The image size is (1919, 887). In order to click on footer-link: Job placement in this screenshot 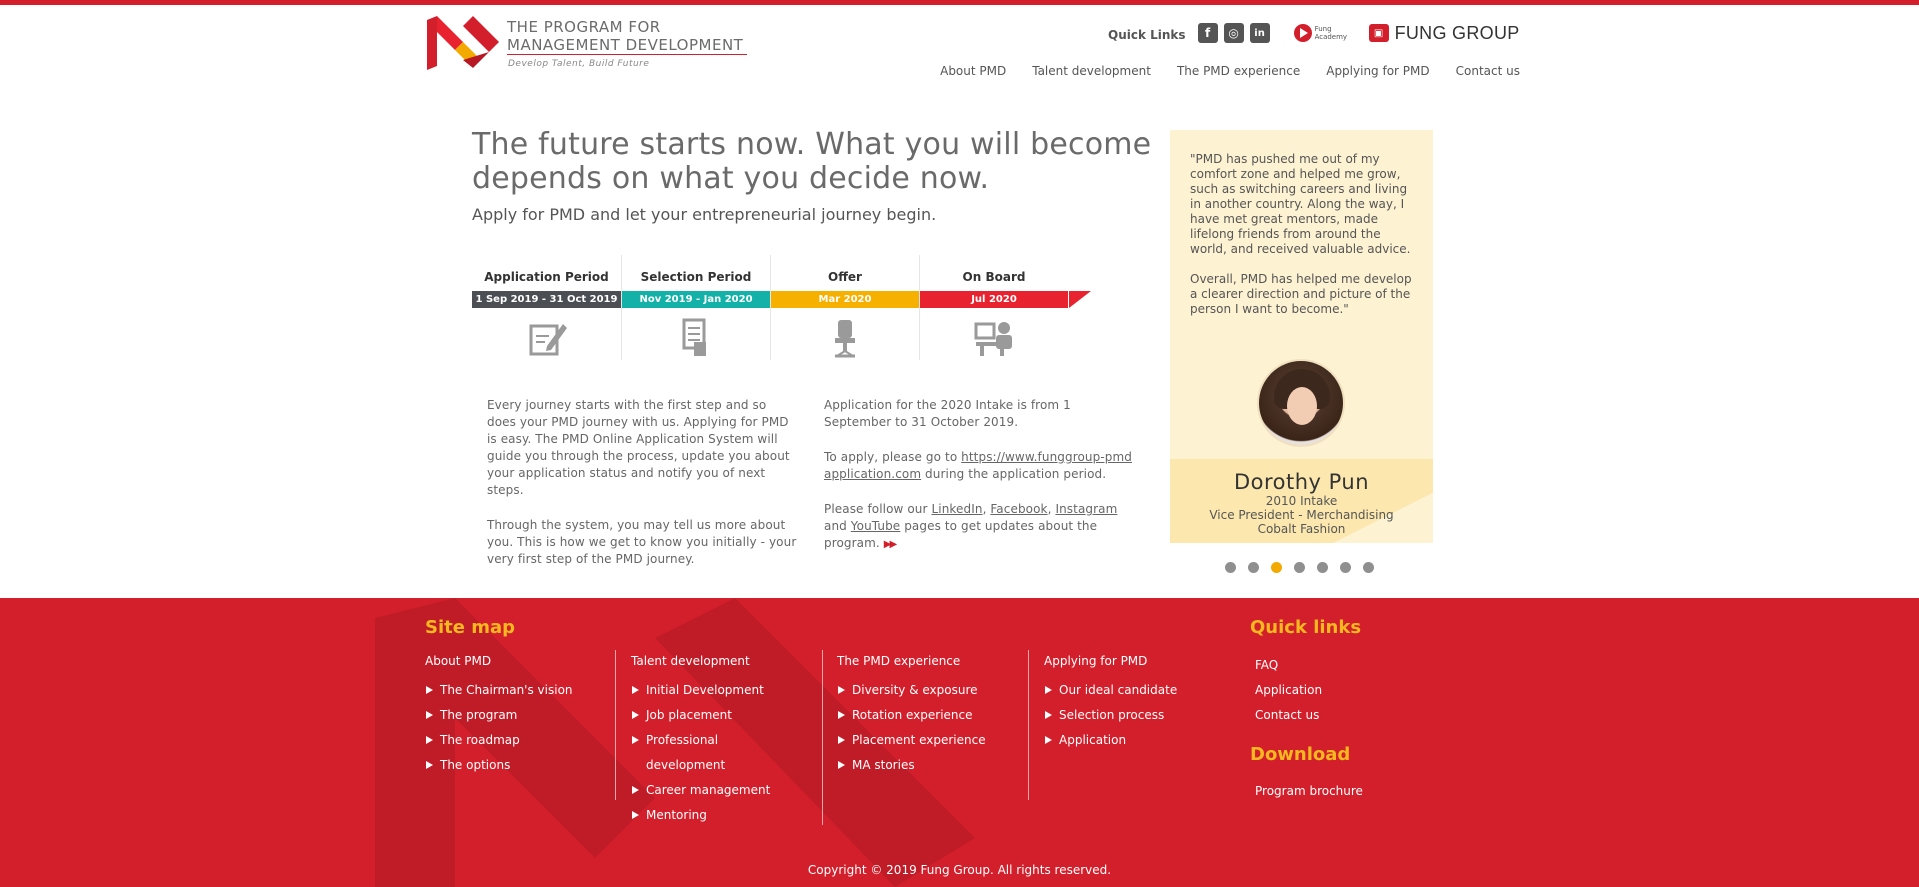, I will do `click(700, 715)`.